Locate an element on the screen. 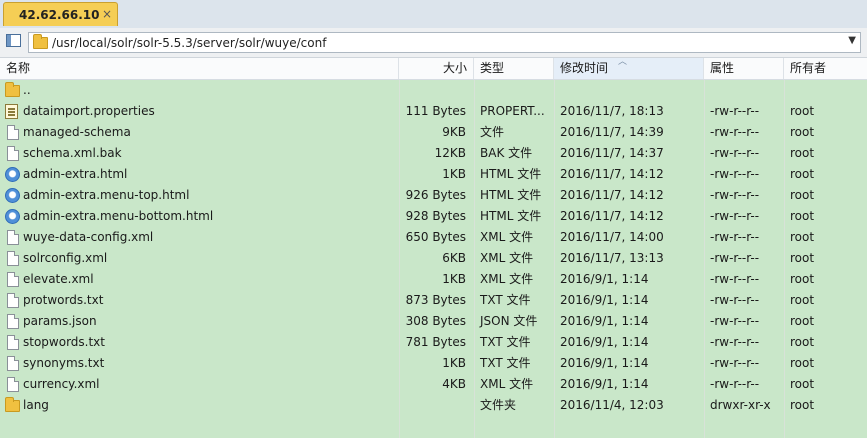 This screenshot has width=867, height=438. file-permissions: drwxr-xr-x is located at coordinates (740, 405).